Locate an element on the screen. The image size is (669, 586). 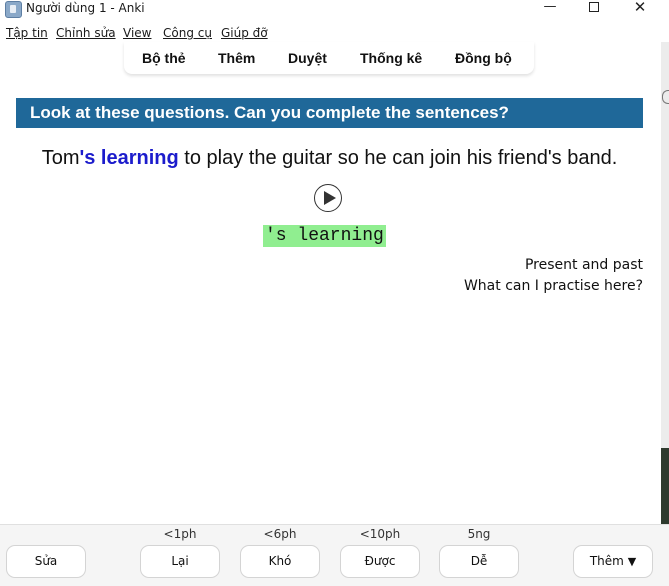
dropdown-arrow-icon: ▼ is located at coordinates (632, 561).